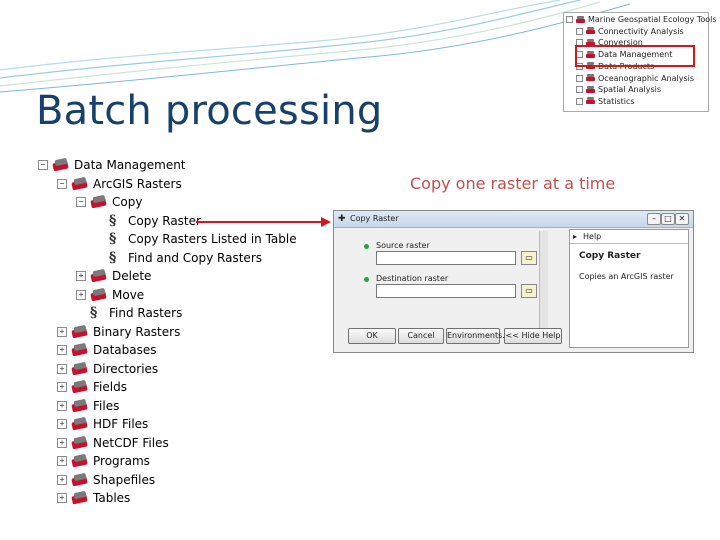 Image resolution: width=720 pixels, height=540 pixels. I want to click on tree-item-label: Tables, so click(112, 498).